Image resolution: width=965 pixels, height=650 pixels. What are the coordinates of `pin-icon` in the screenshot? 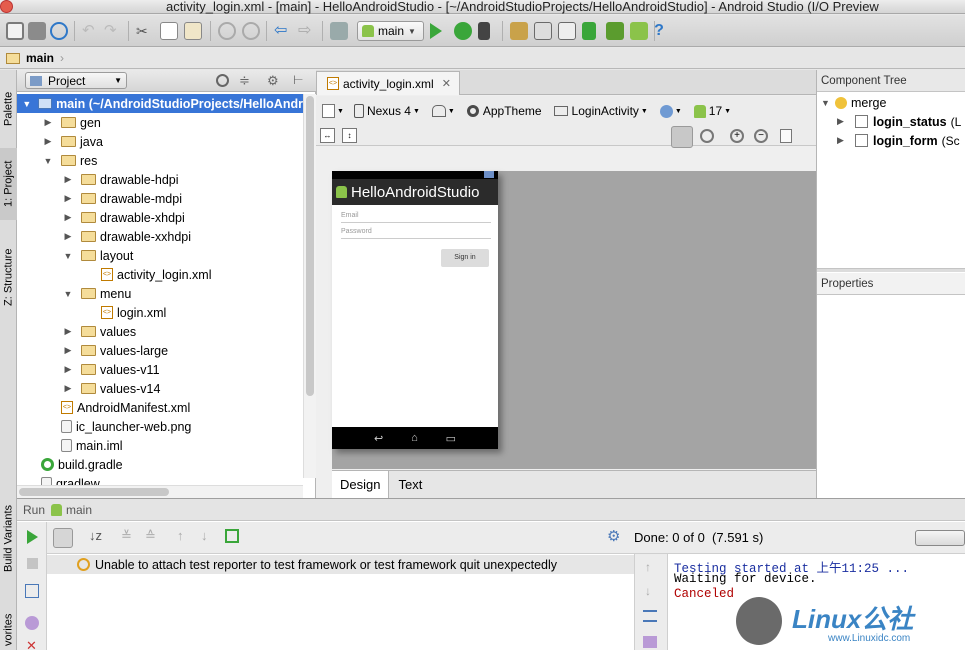 It's located at (32, 623).